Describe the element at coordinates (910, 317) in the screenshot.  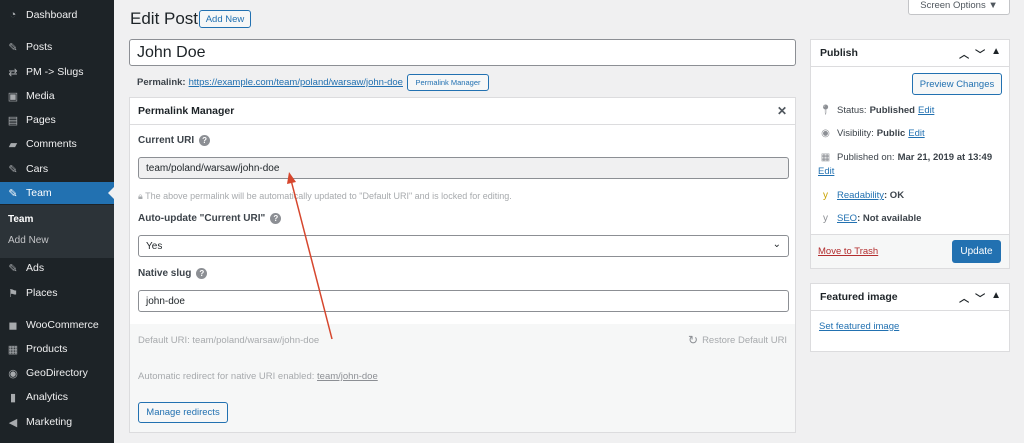
I see `featured-image-box: Featured image ︿ ﹀ ▲ Set featured image` at that location.